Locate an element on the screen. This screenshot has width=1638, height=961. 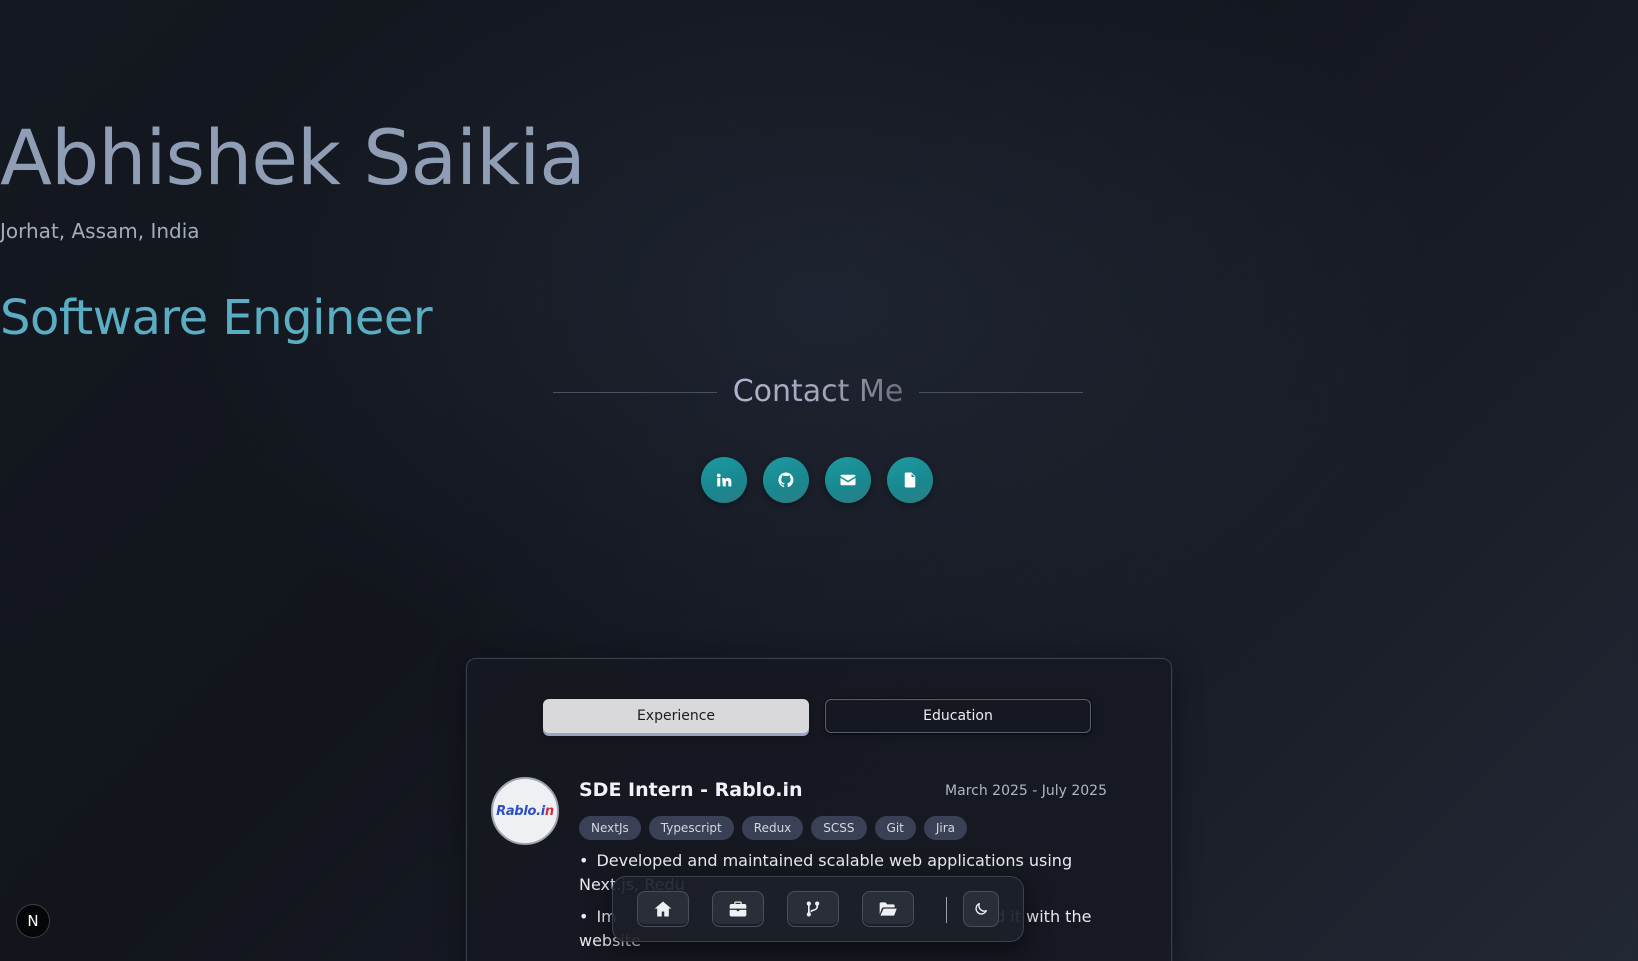
briefcase-icon is located at coordinates (738, 909).